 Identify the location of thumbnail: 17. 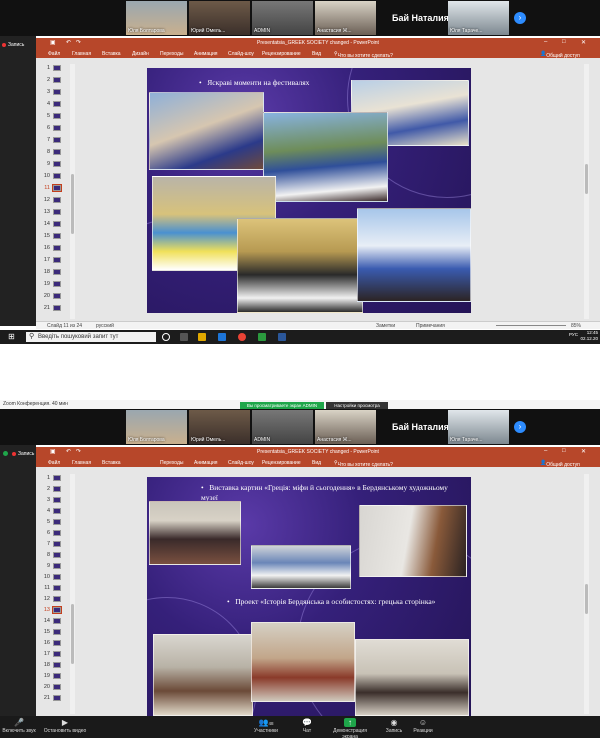
(51, 260).